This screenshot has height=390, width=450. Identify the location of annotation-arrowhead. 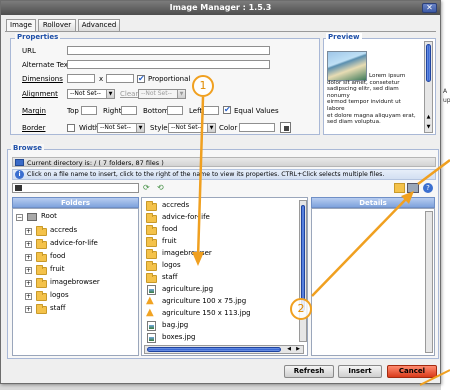
(198, 259).